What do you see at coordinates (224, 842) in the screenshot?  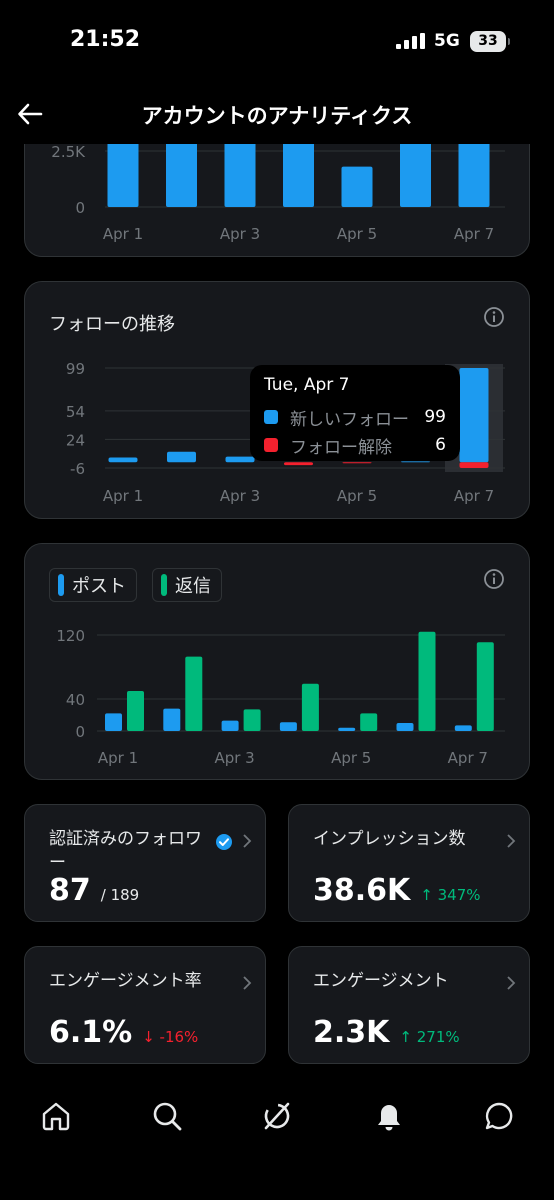 I see `verified-badge-icon` at bounding box center [224, 842].